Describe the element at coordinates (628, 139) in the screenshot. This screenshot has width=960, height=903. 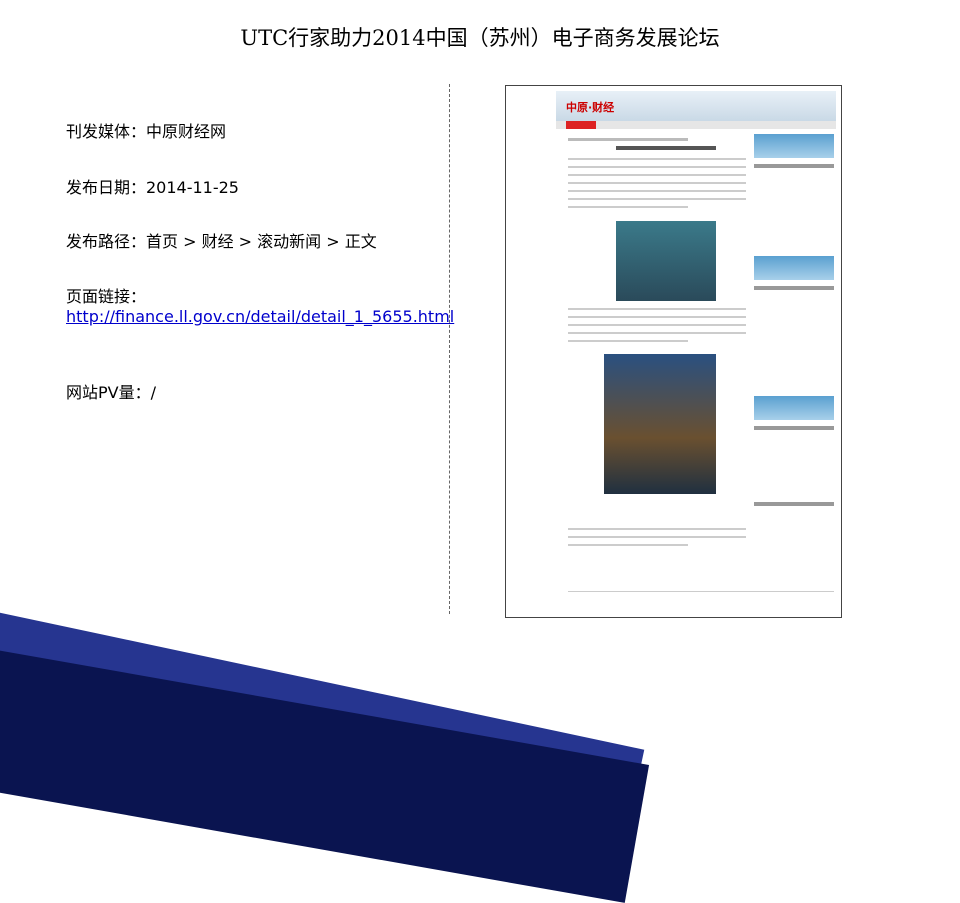
I see `breadcrumb` at that location.